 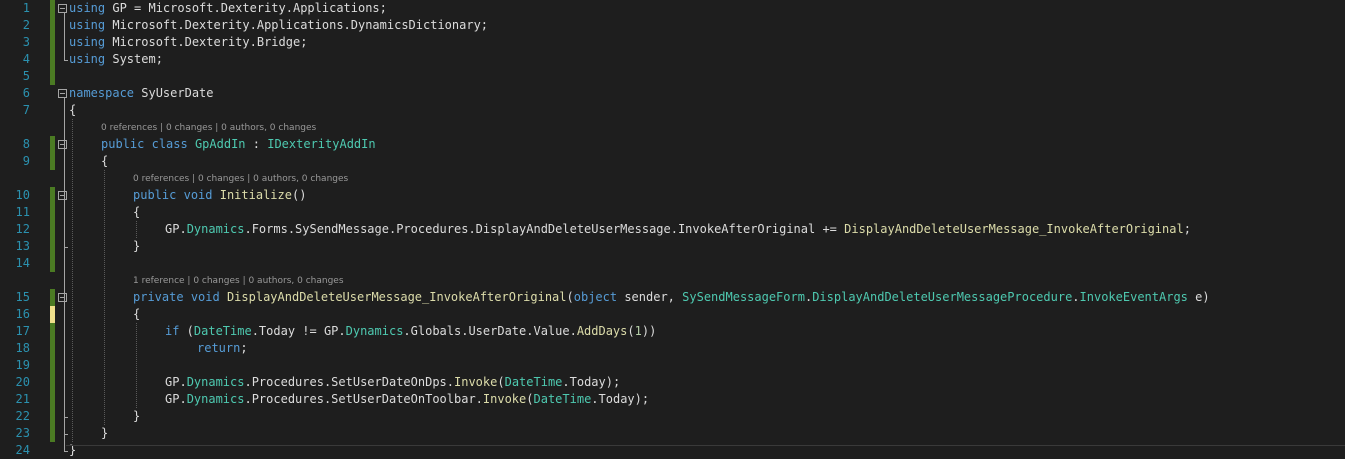 I want to click on line-number: 6, so click(x=26, y=93).